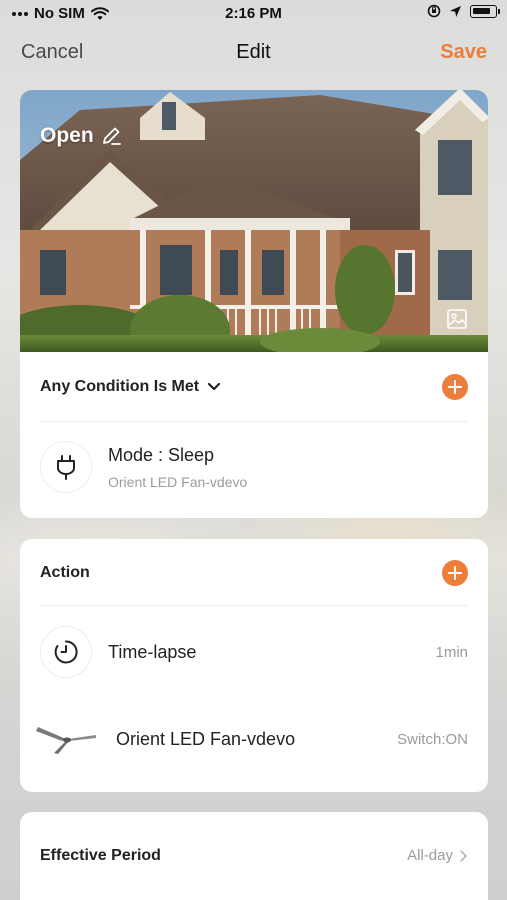  What do you see at coordinates (254, 652) in the screenshot?
I see `action-item-time-lapse: Time-lapse 1min` at bounding box center [254, 652].